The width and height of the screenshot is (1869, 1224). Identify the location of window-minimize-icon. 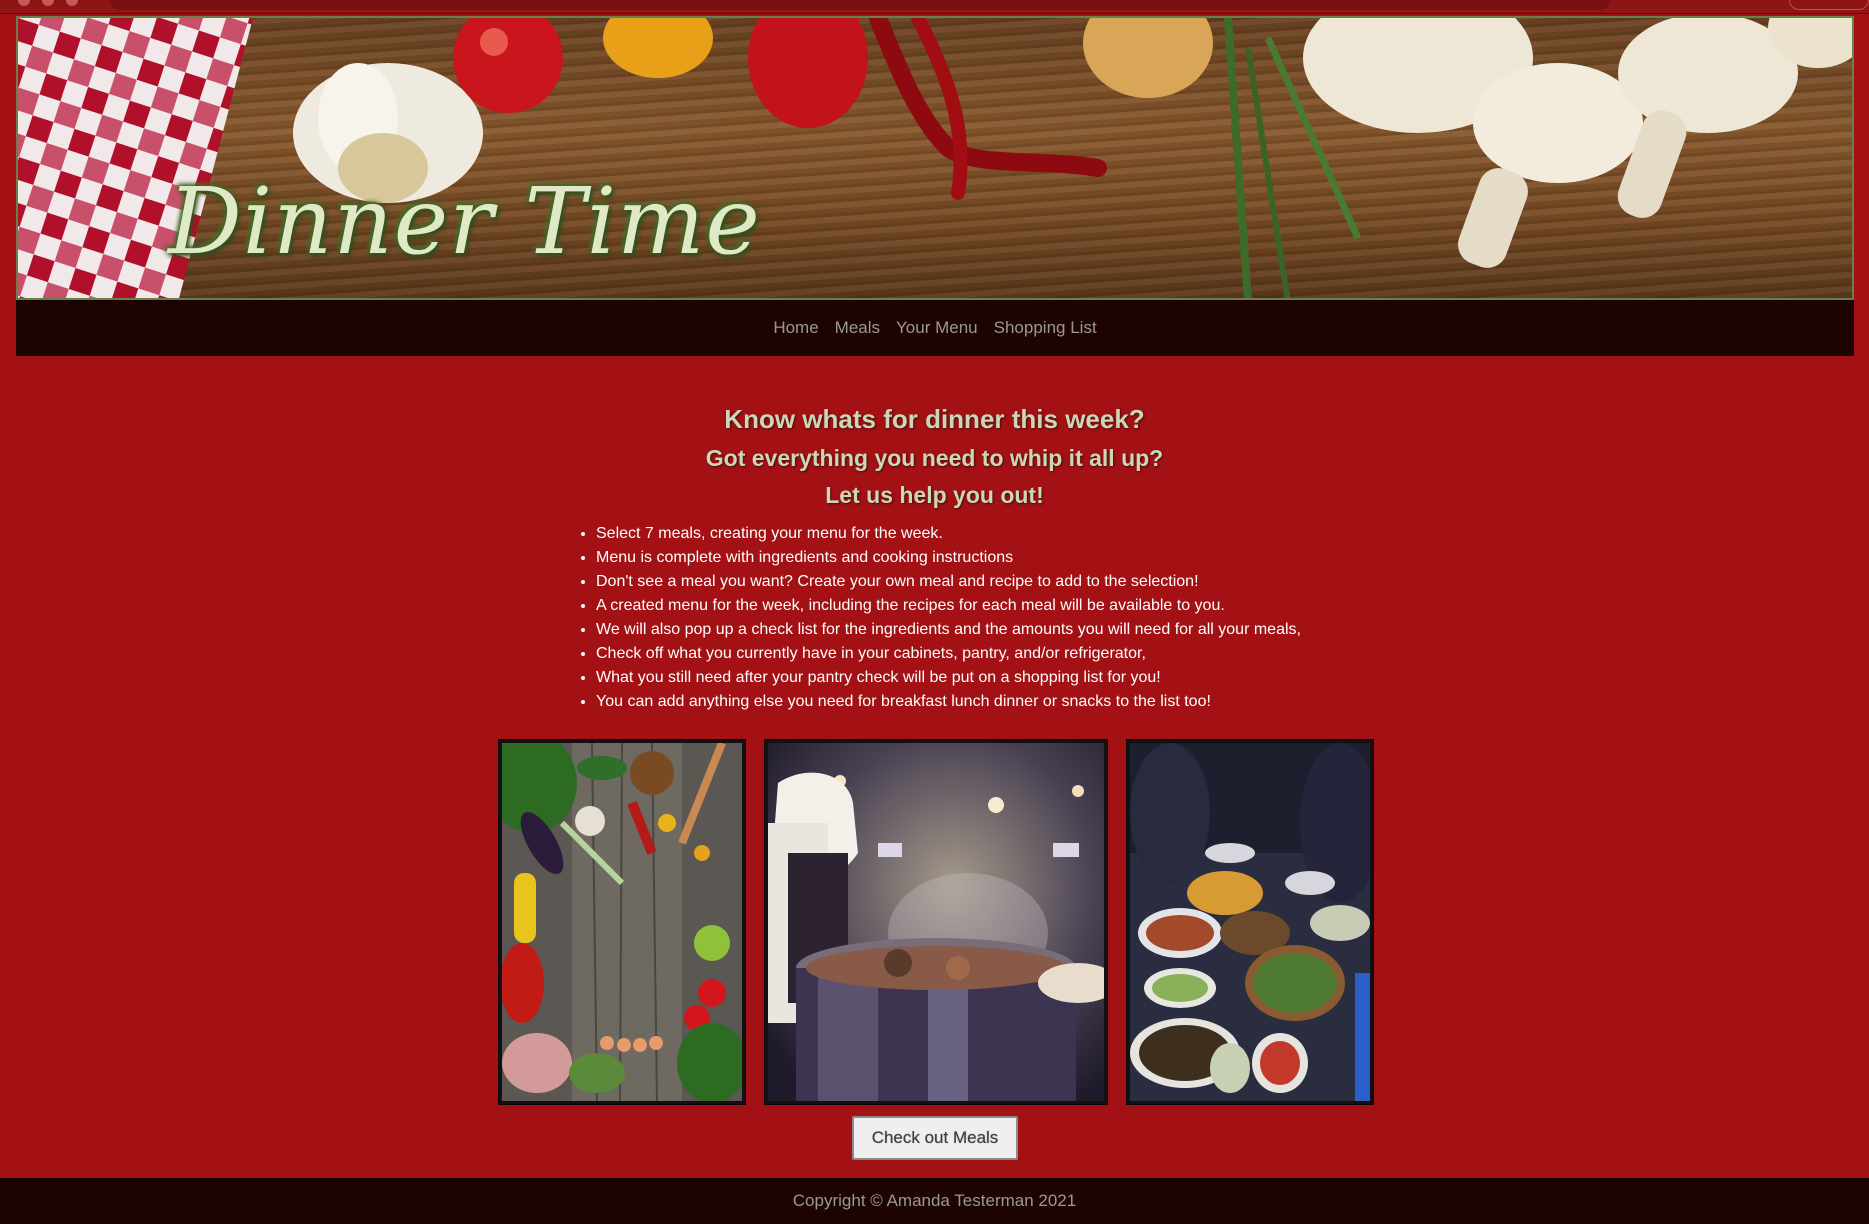
(48, 3).